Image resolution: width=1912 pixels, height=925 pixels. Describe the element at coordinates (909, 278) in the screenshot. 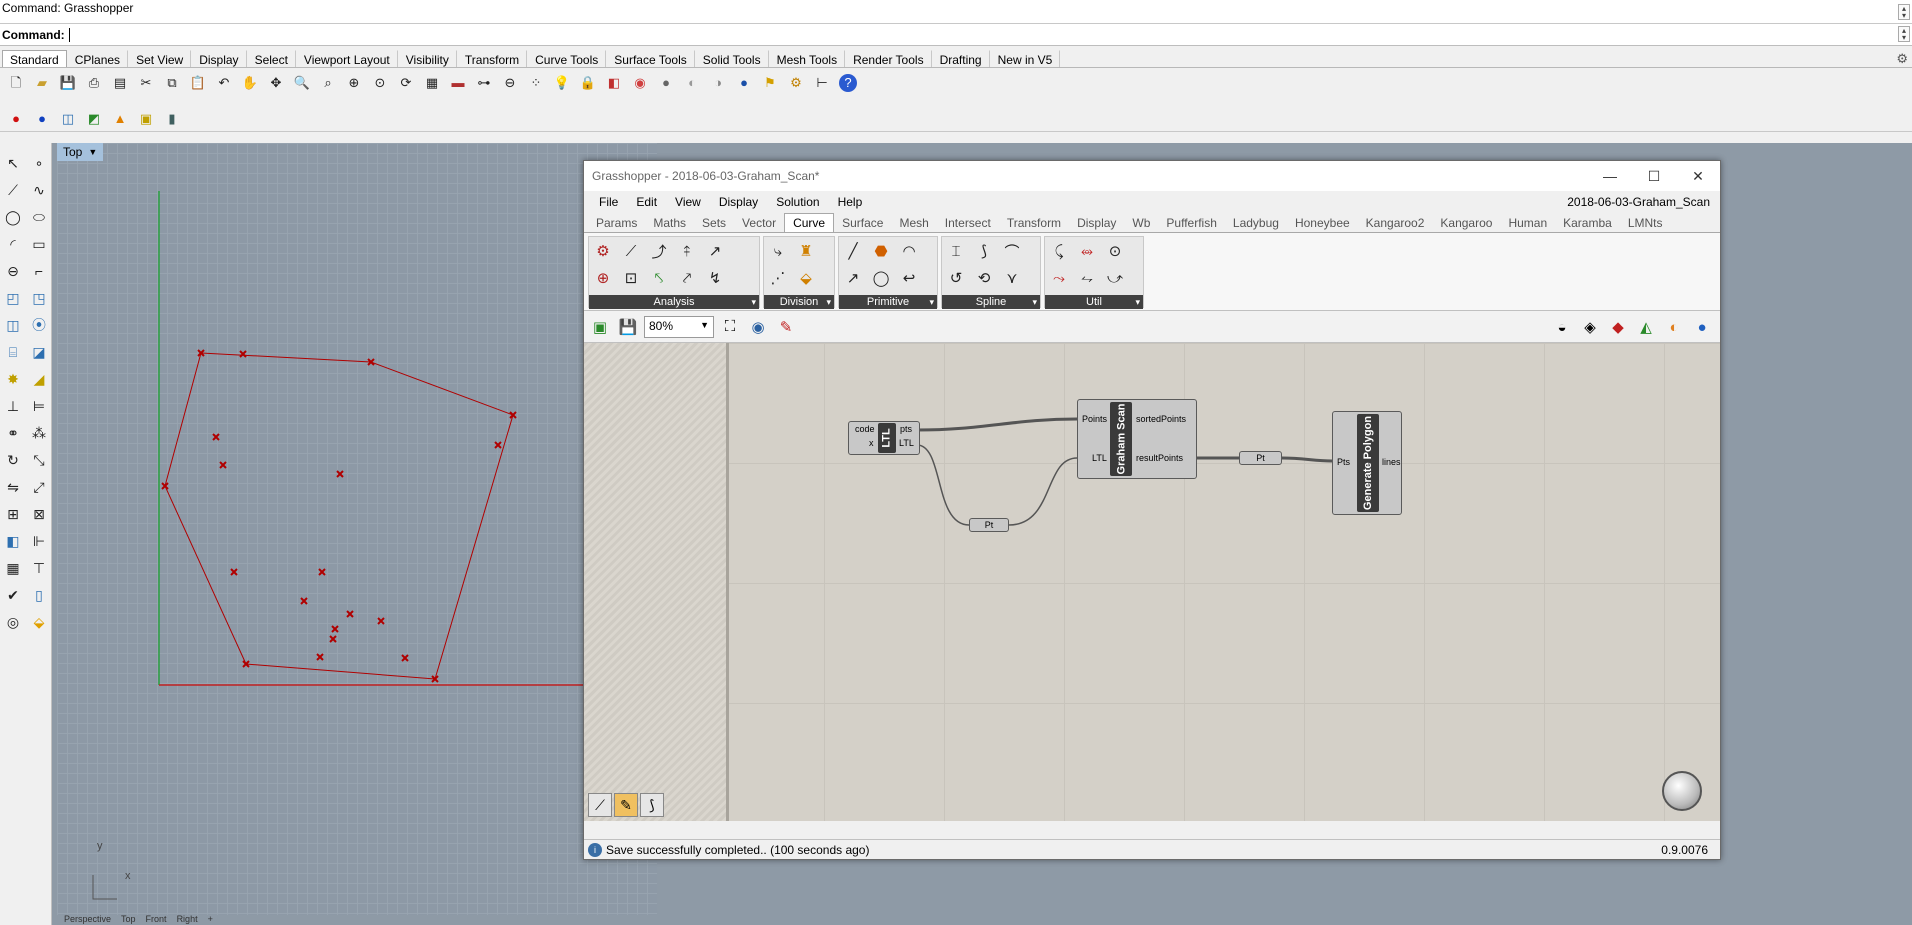

I see `arc-3pt-icon: ↩` at that location.